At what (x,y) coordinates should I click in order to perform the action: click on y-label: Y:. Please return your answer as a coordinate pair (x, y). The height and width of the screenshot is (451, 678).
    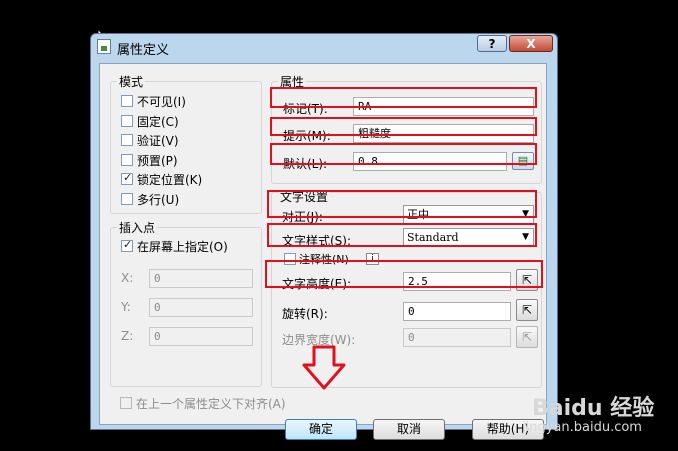
    Looking at the image, I should click on (126, 307).